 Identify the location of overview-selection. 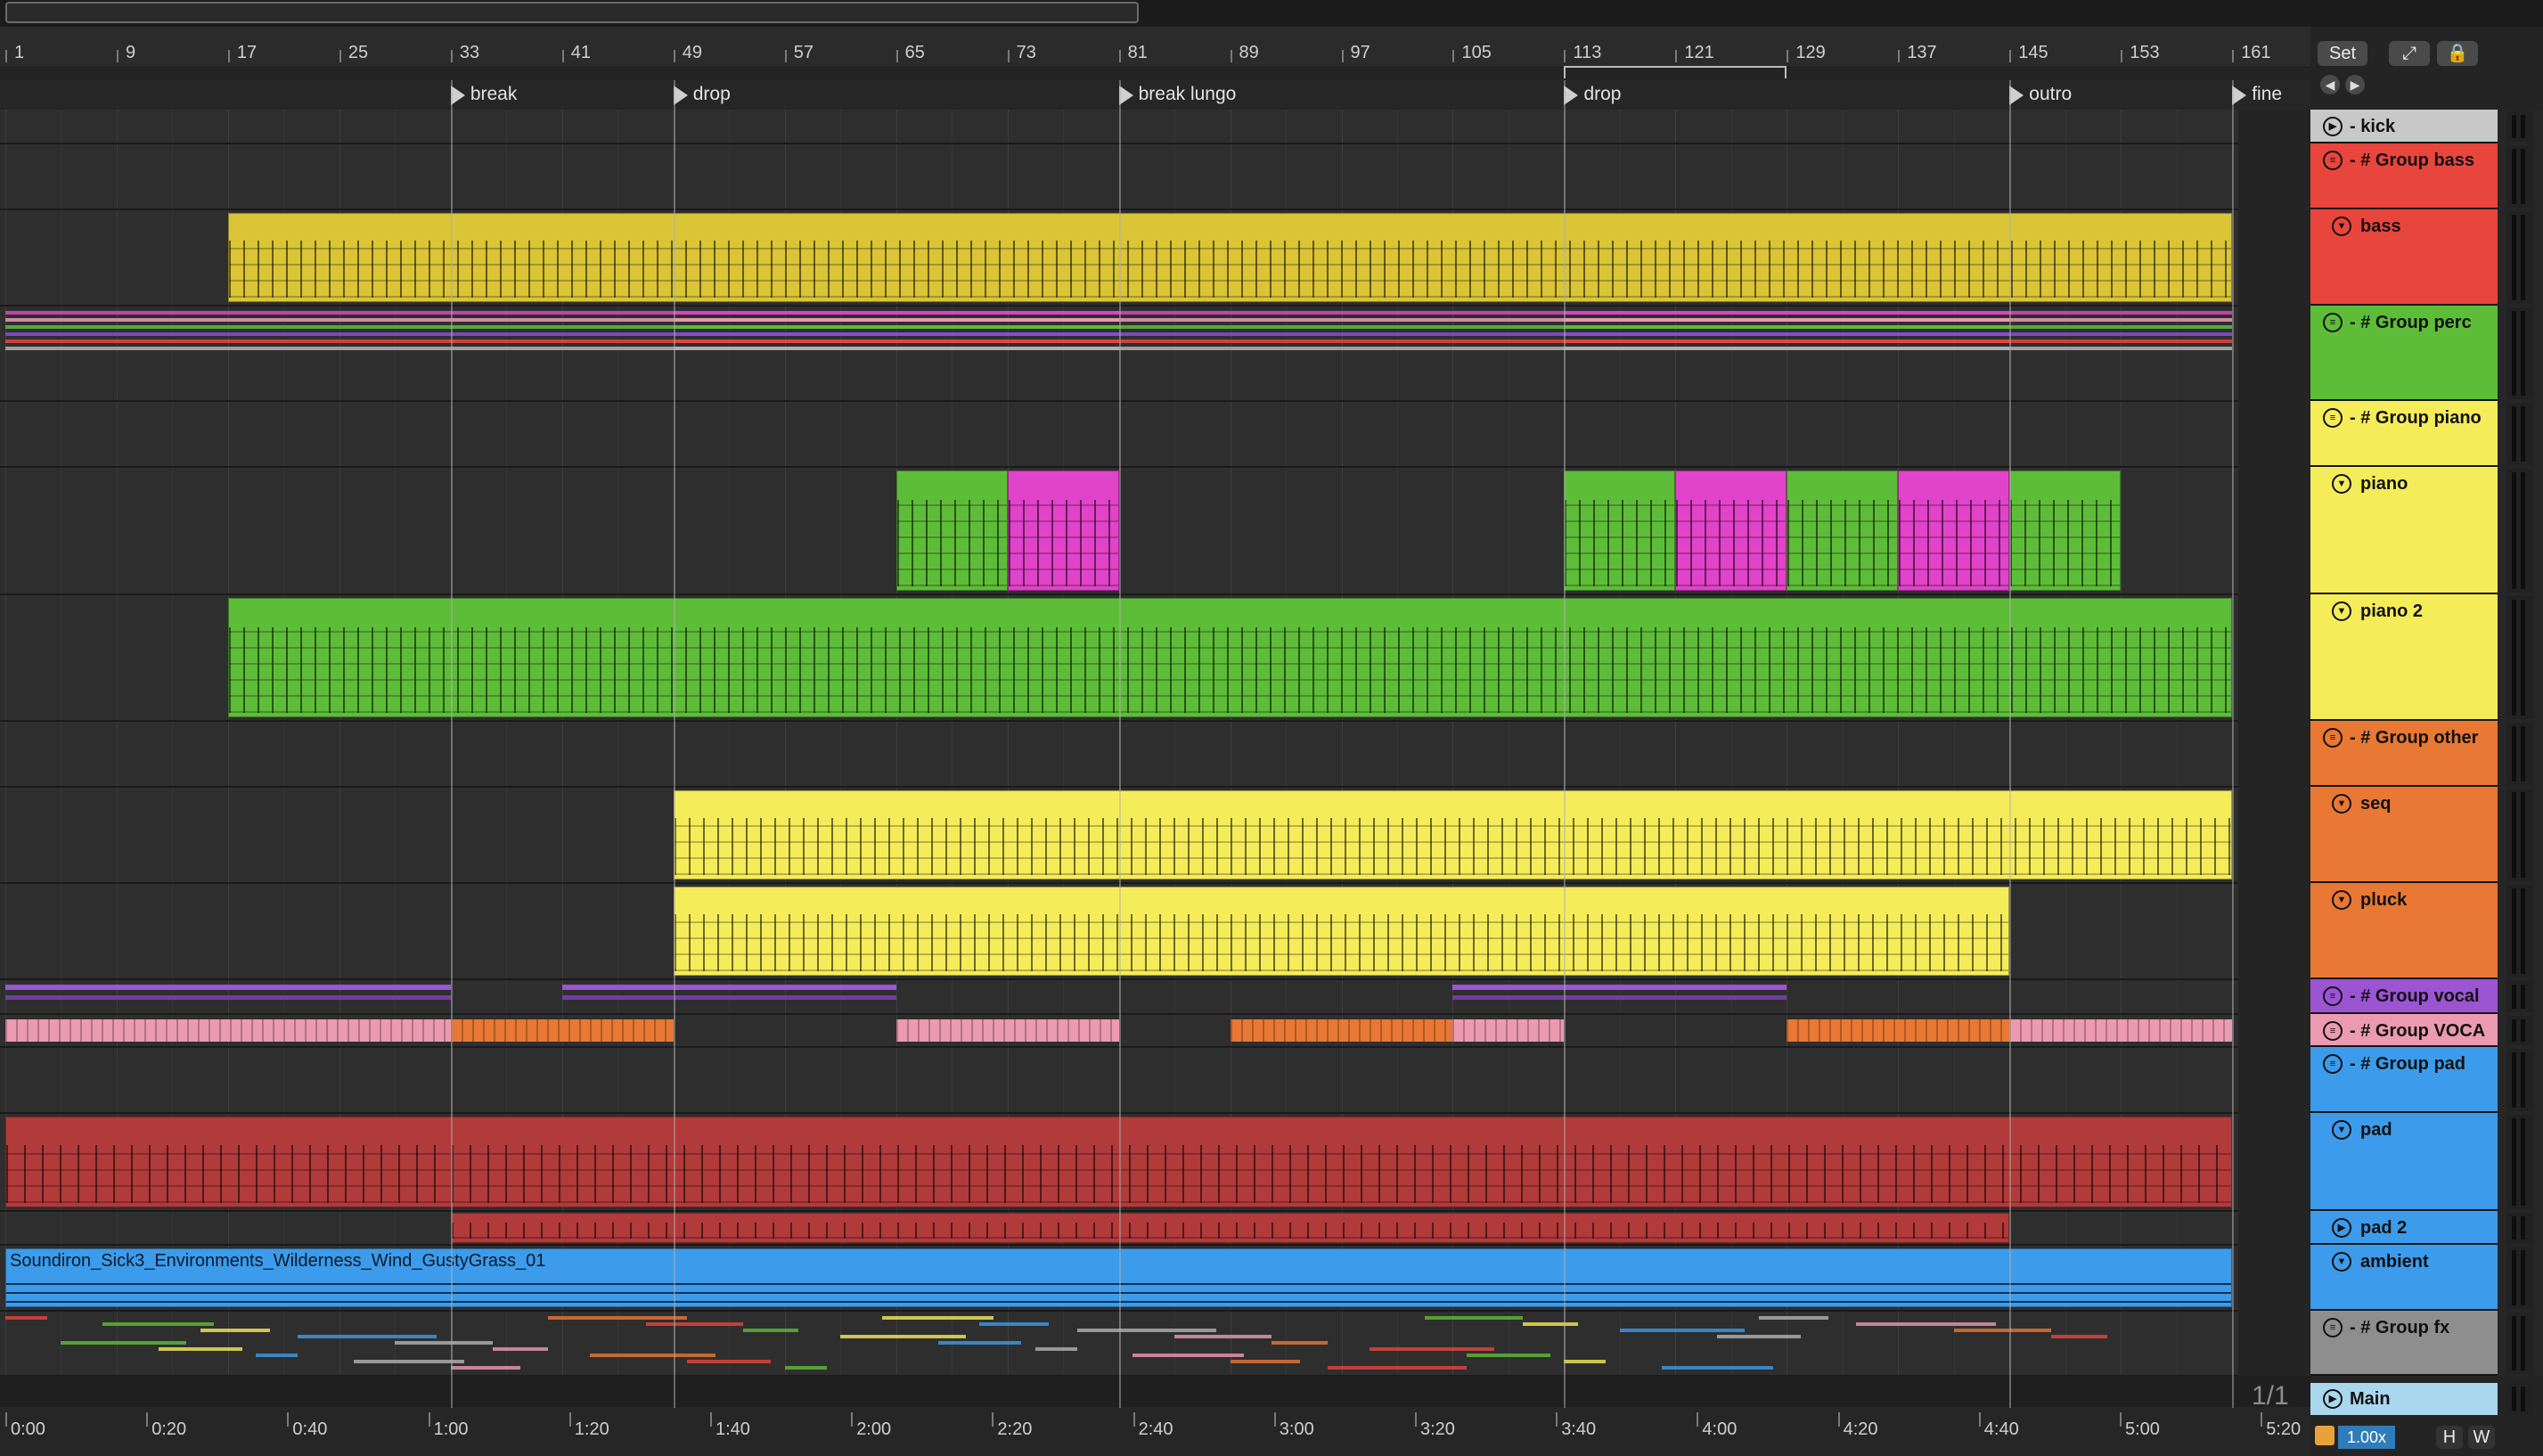
(572, 13).